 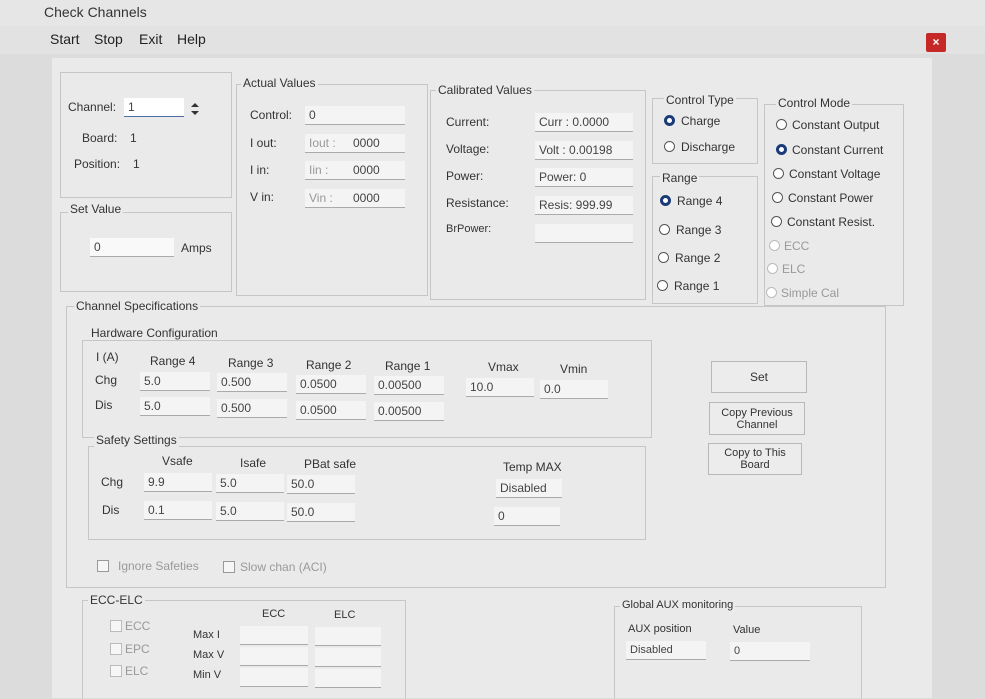 What do you see at coordinates (178, 510) in the screenshot?
I see `vsafe-dis-input: 0.1` at bounding box center [178, 510].